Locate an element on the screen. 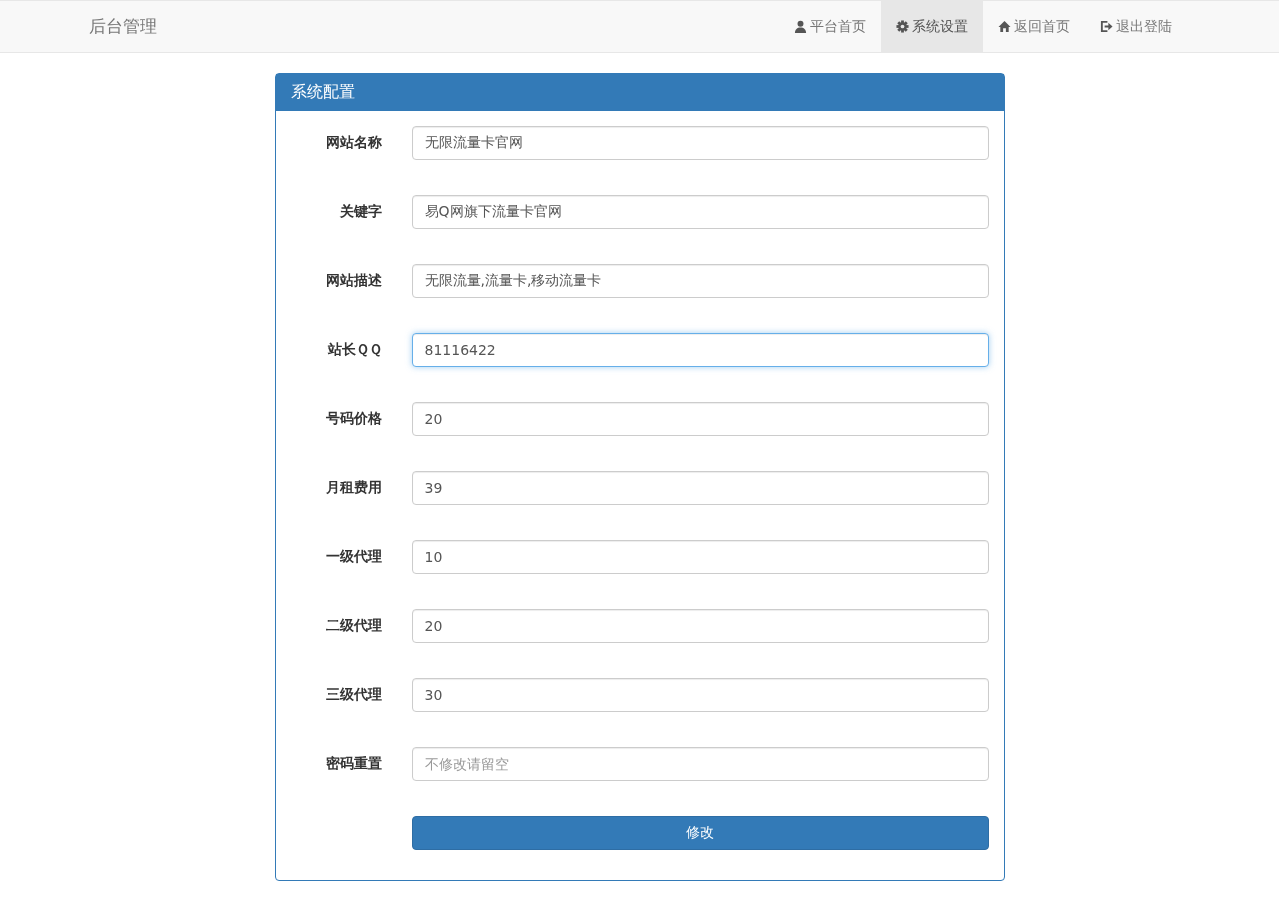 The height and width of the screenshot is (918, 1279). field-label: 三级代理 is located at coordinates (353, 695).